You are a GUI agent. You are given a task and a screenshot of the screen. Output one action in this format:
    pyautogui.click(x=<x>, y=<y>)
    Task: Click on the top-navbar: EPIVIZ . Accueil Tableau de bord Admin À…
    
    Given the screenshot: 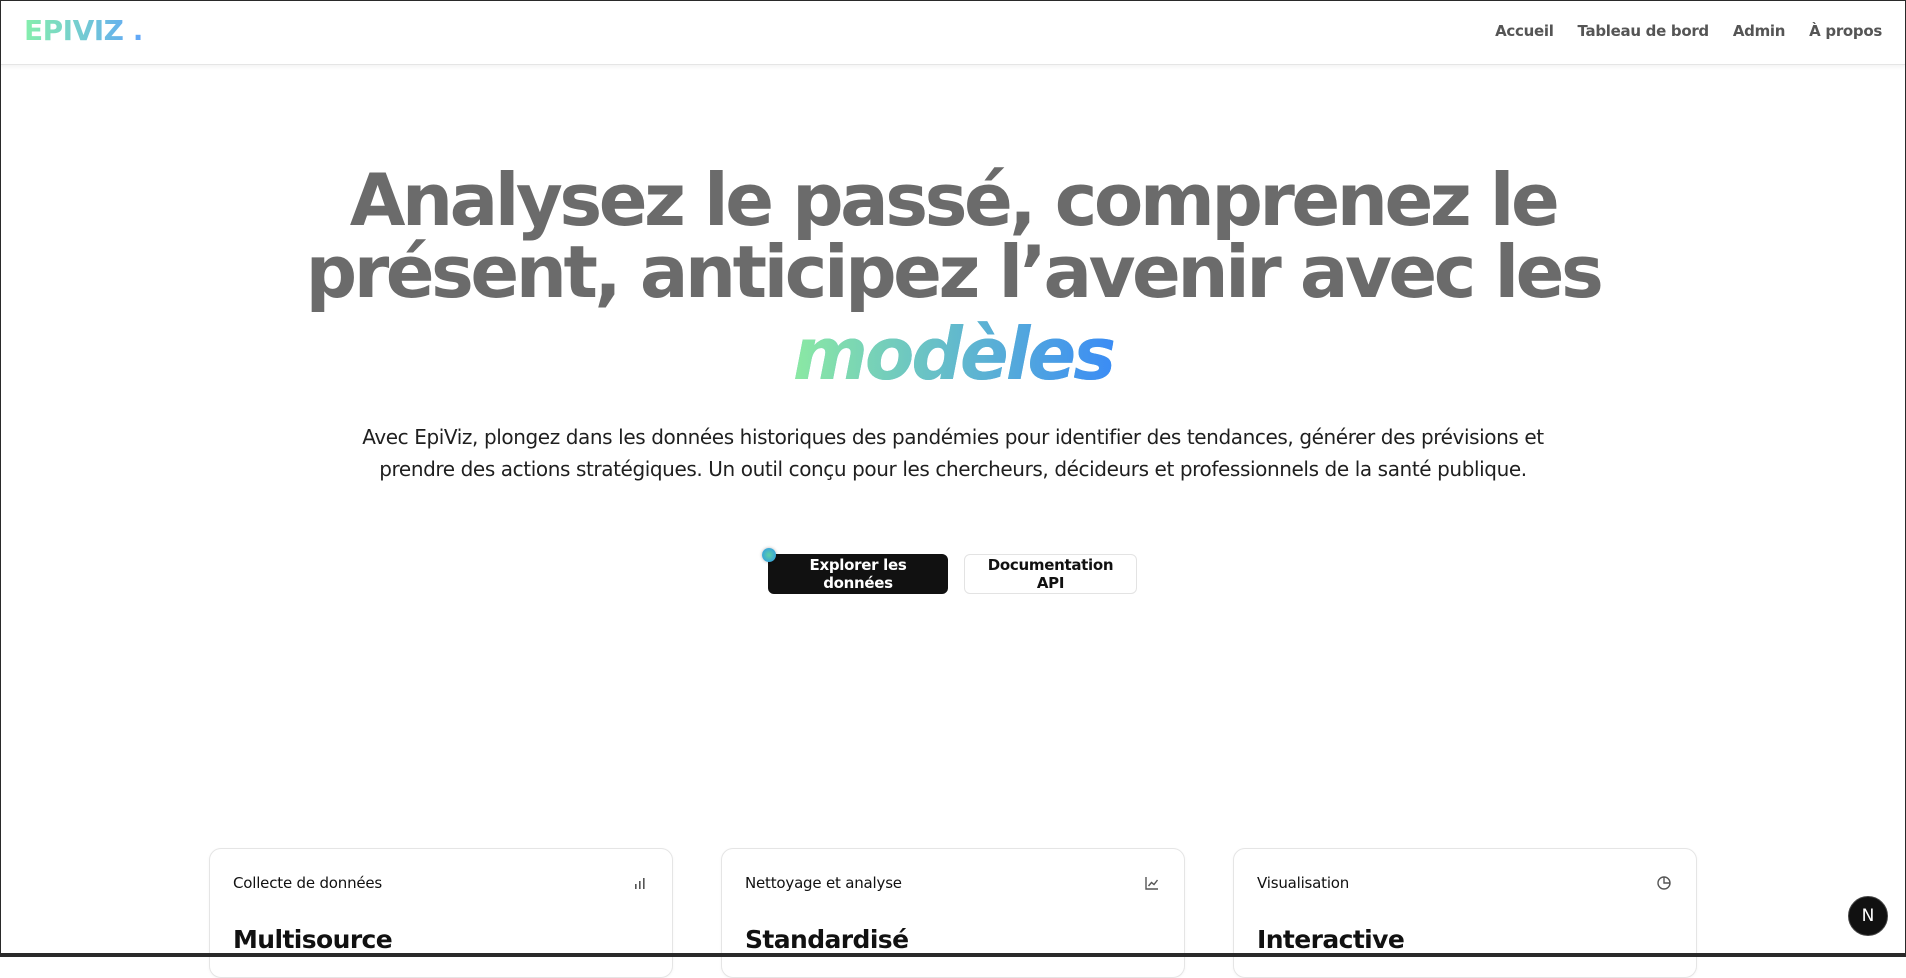 What is the action you would take?
    pyautogui.click(x=953, y=32)
    